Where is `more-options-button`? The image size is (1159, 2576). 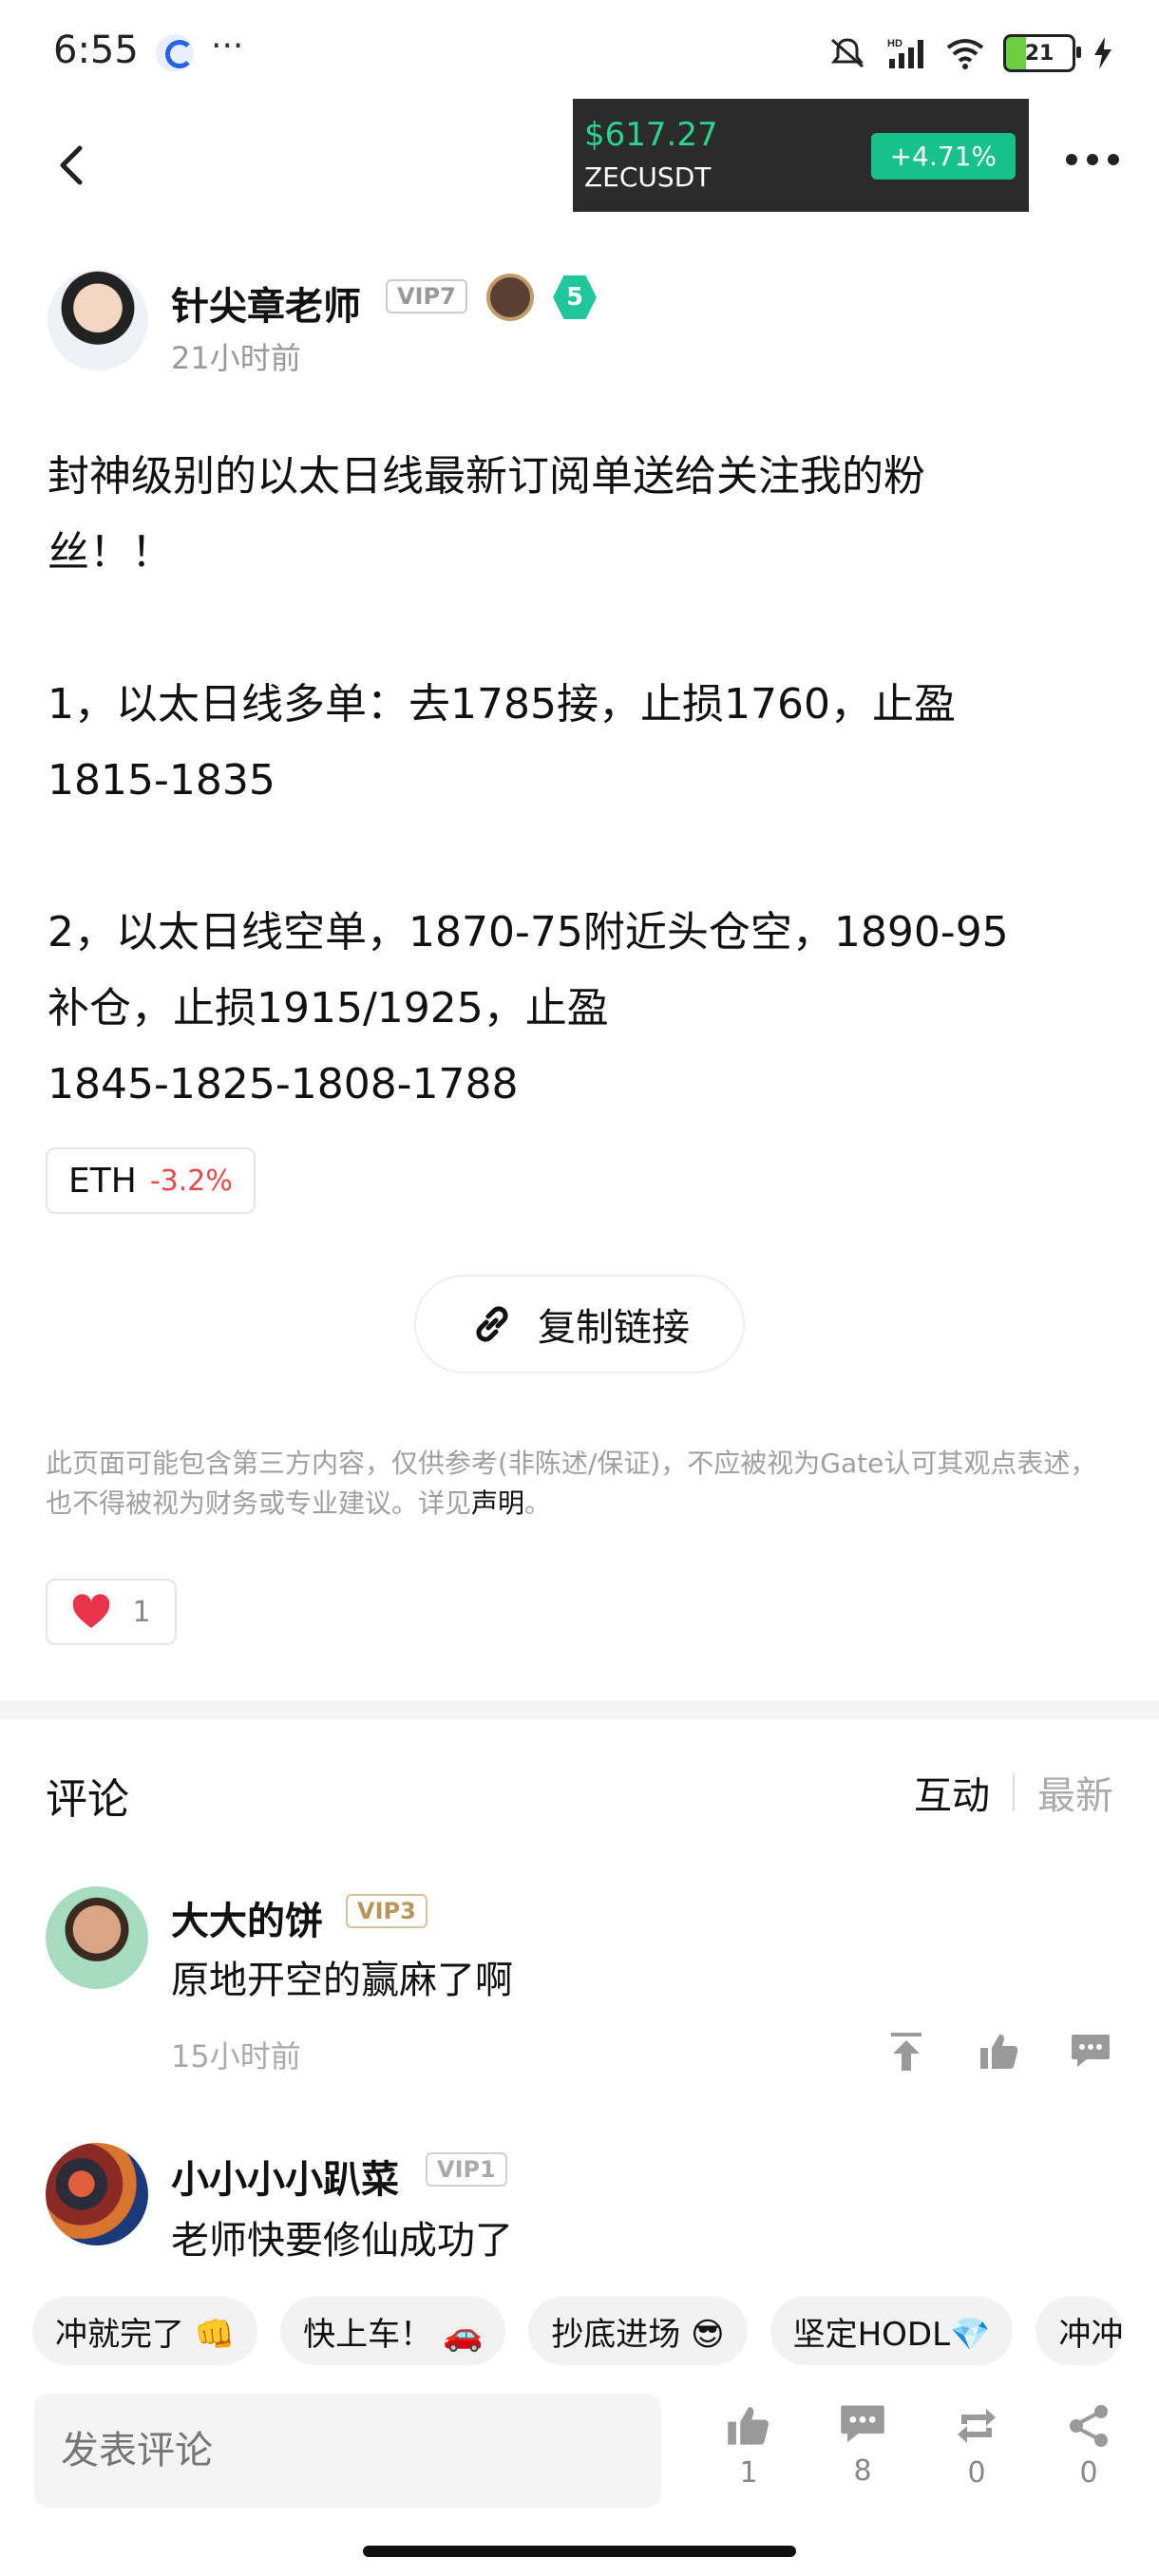
more-options-button is located at coordinates (1092, 159).